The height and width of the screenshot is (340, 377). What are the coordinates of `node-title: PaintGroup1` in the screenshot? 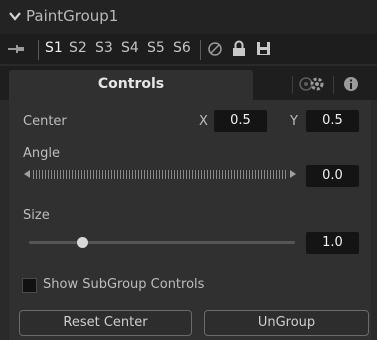 It's located at (72, 16).